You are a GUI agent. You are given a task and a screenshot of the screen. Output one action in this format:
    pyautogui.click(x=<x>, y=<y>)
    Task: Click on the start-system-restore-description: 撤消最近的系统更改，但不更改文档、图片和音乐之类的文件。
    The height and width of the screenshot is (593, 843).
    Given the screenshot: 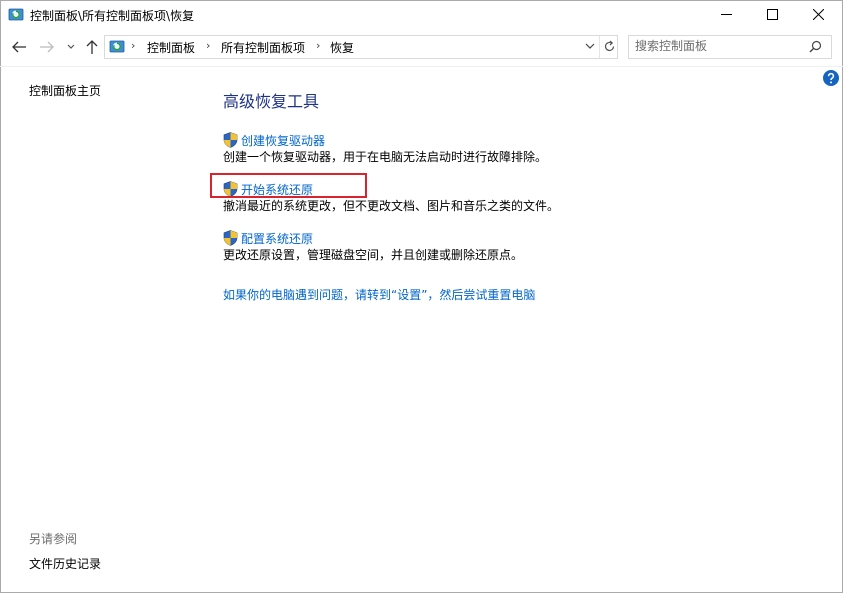 What is the action you would take?
    pyautogui.click(x=391, y=206)
    